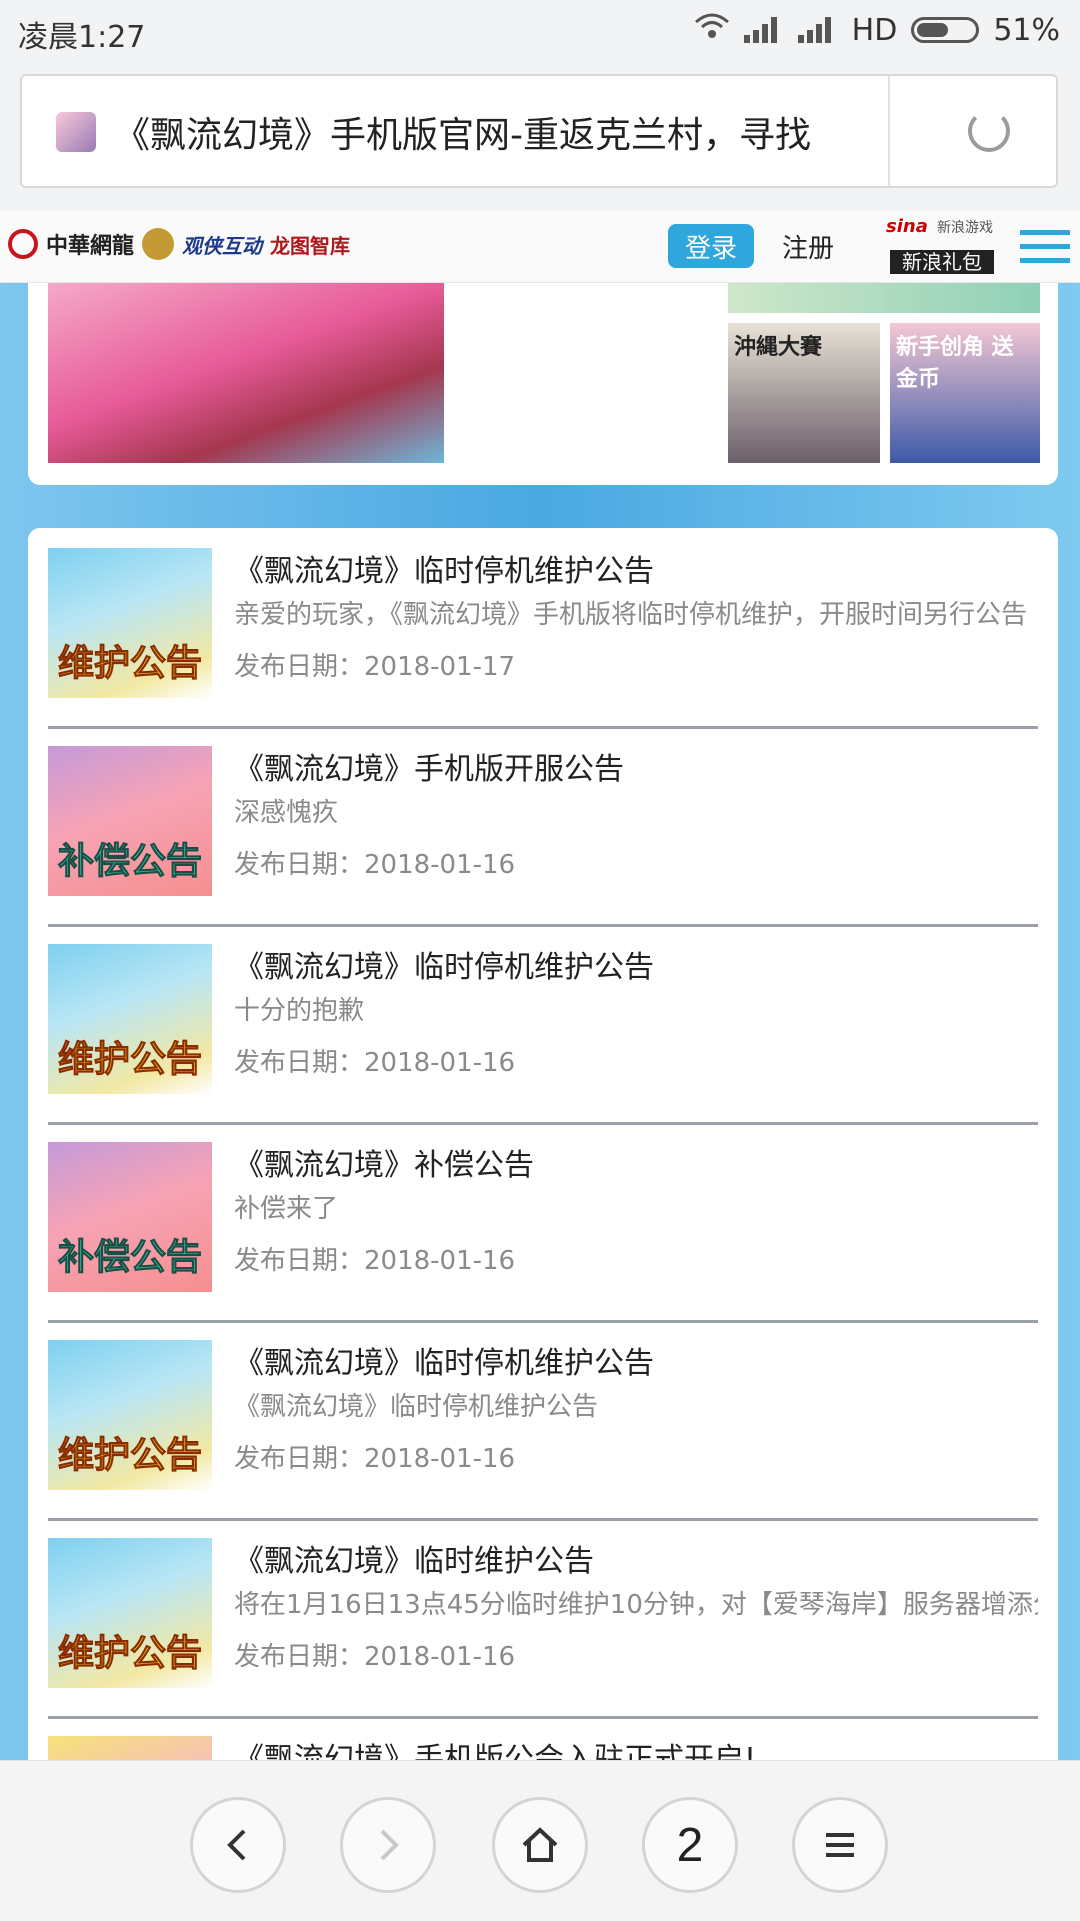 The height and width of the screenshot is (1921, 1080). Describe the element at coordinates (543, 1222) in the screenshot. I see `list-item: 补偿公告 《飘流幻境》补偿公告 补偿来了 发布日期：2018-01-16` at that location.